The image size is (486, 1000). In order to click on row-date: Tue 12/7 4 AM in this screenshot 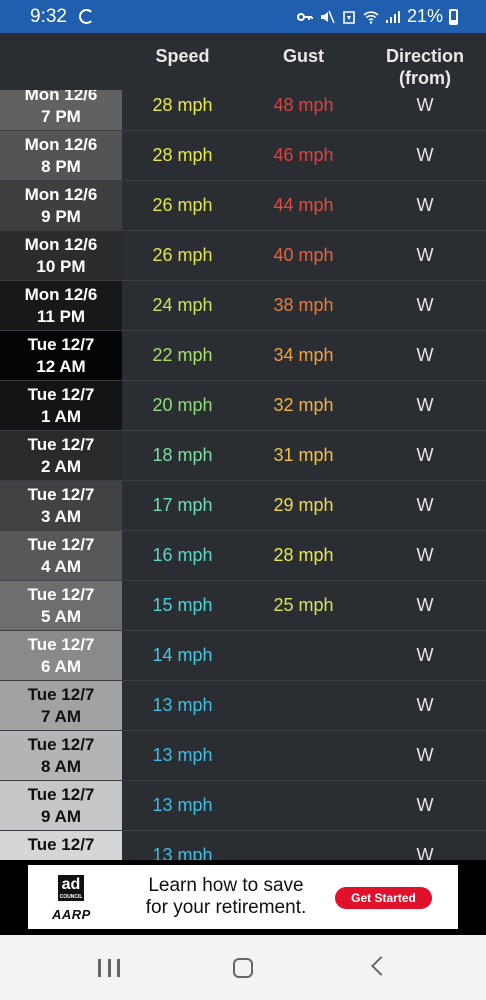, I will do `click(61, 555)`.